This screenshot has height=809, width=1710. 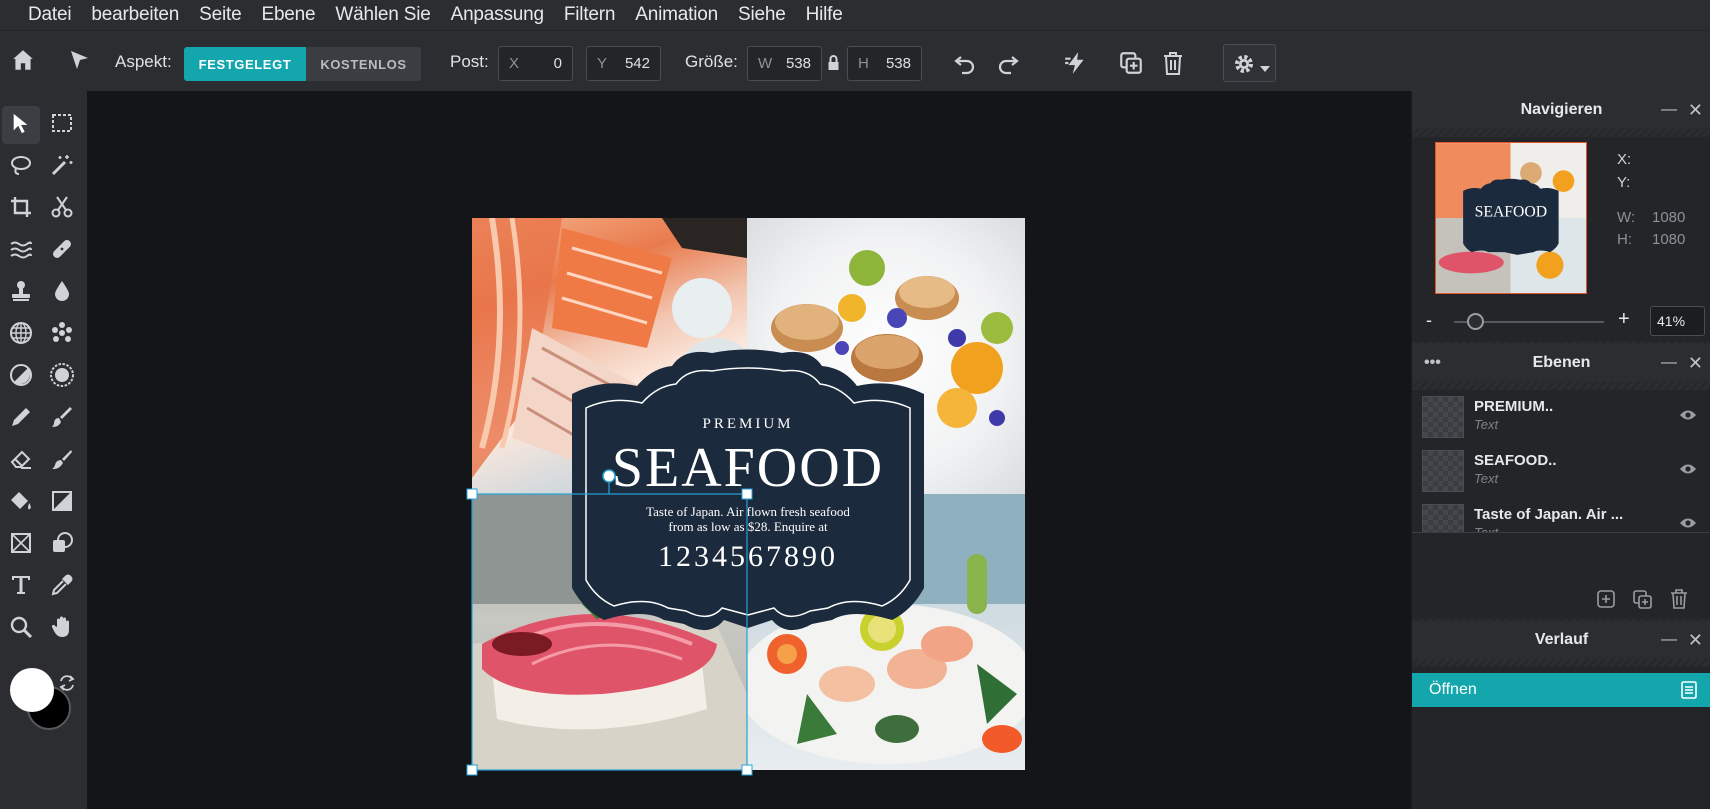 What do you see at coordinates (79, 62) in the screenshot?
I see `arrow-icon` at bounding box center [79, 62].